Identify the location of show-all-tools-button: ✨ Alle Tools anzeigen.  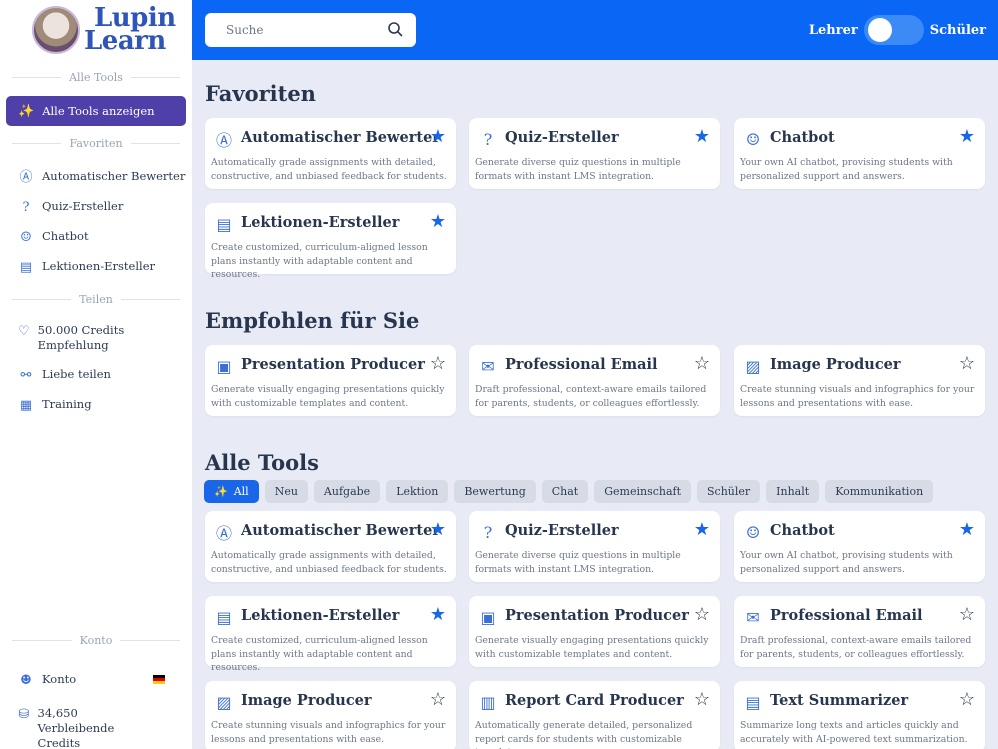
(96, 111).